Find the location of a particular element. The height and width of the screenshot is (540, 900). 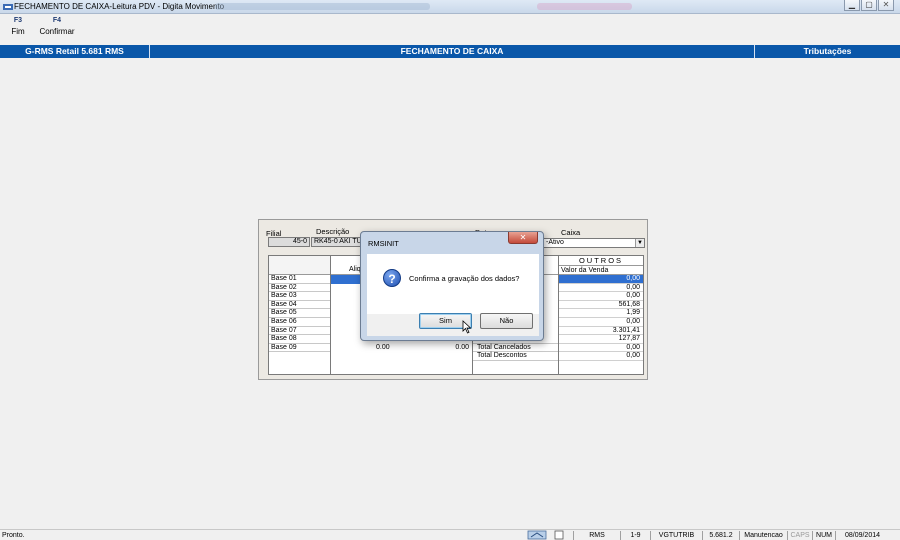

network-icon is located at coordinates (537, 535).